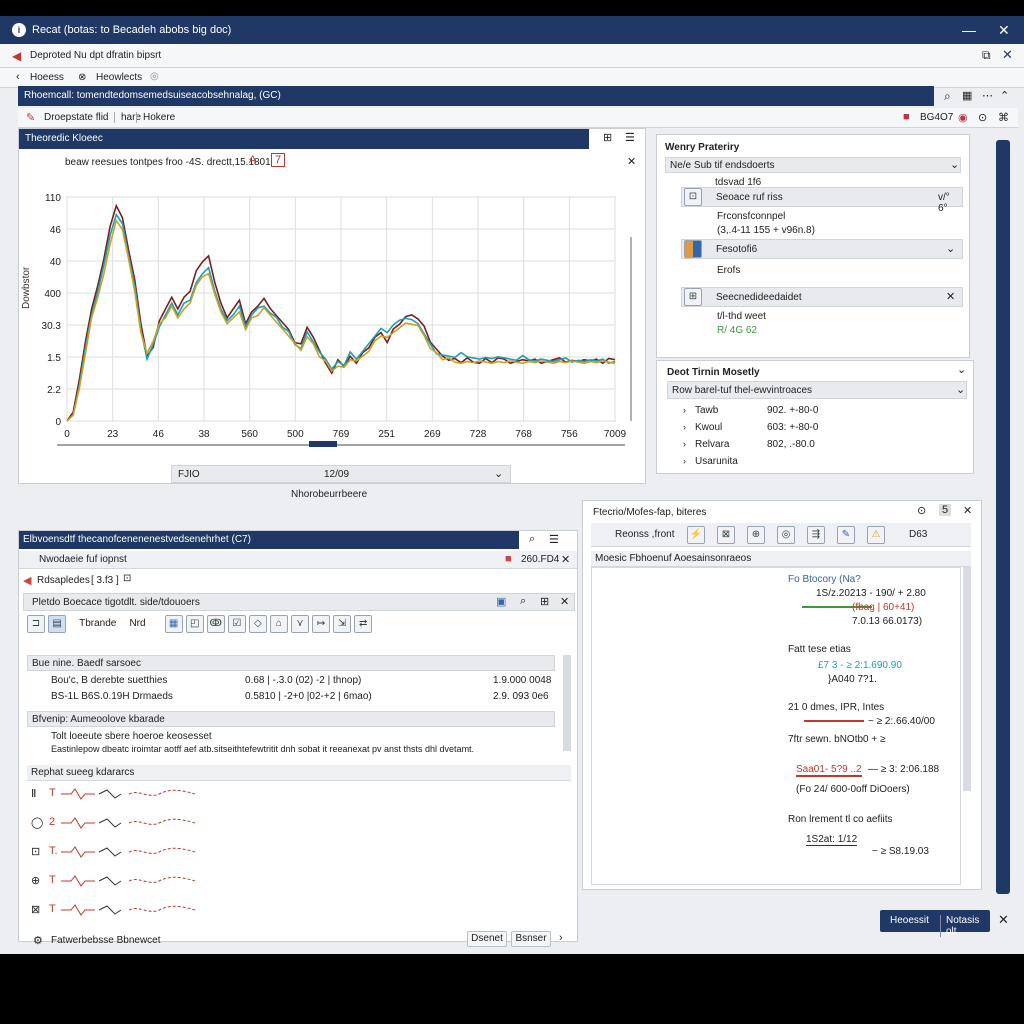 This screenshot has width=1024, height=1024. I want to click on x-tick-label: 7009, so click(615, 434).